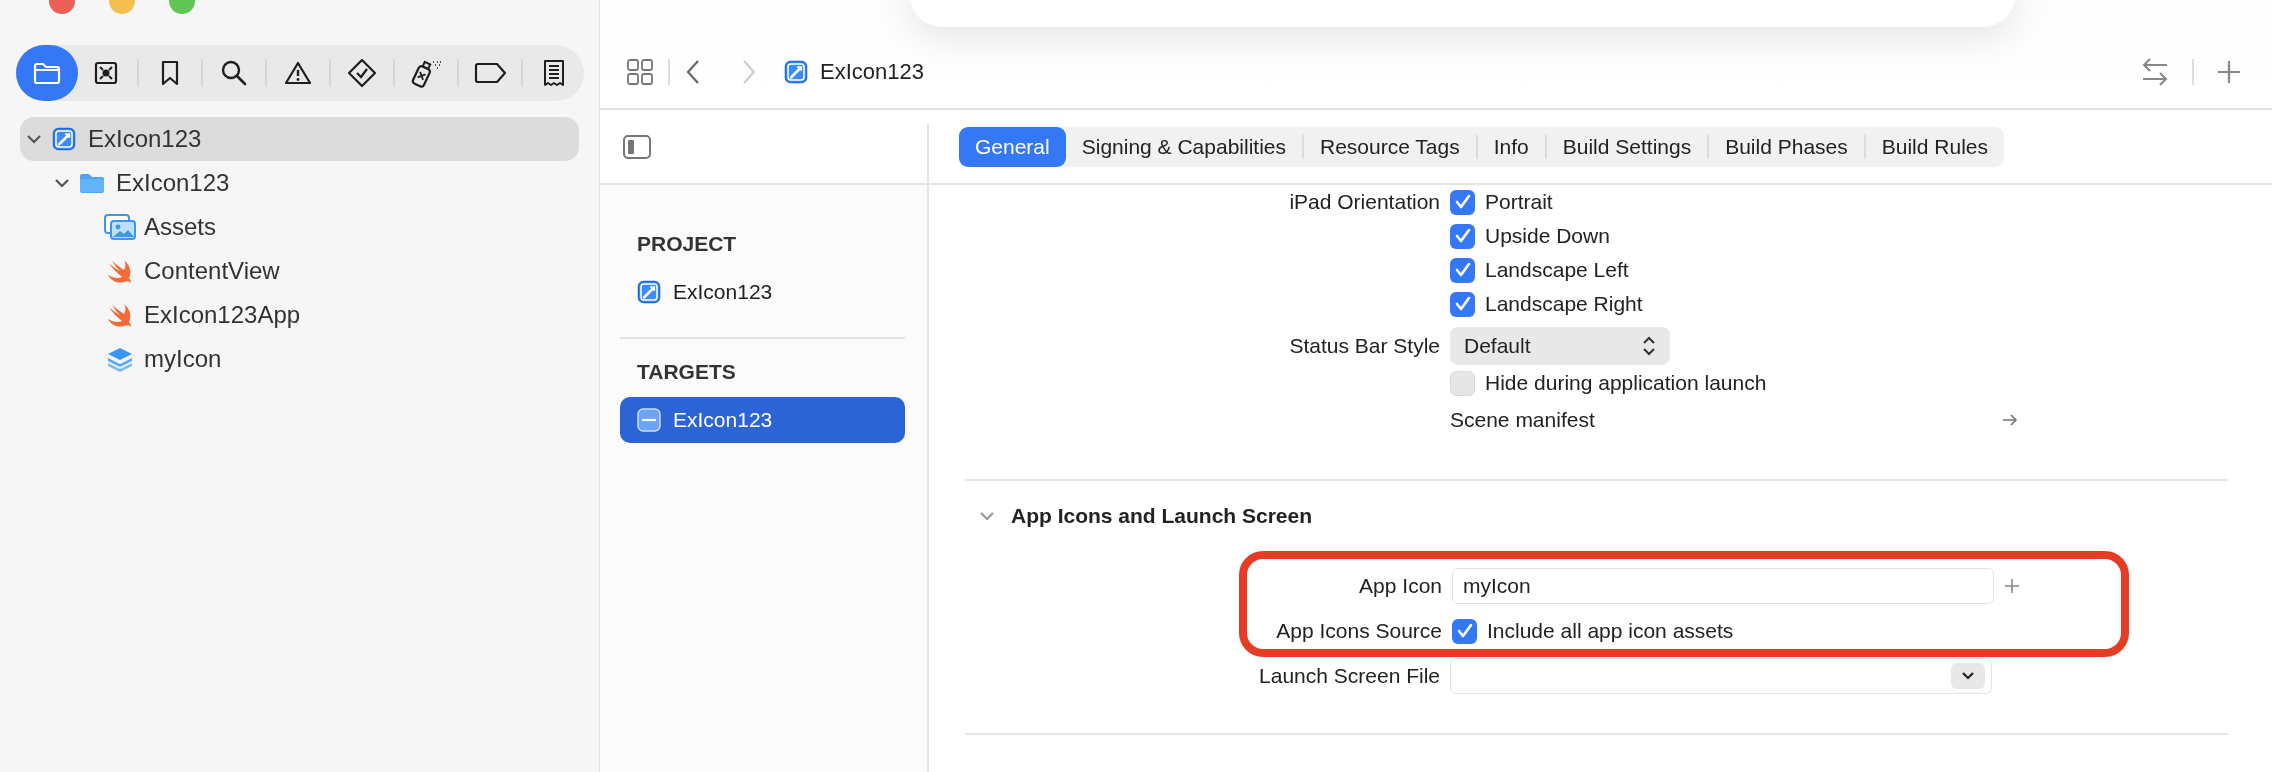 Image resolution: width=2272 pixels, height=772 pixels. I want to click on chevron-icon, so click(1968, 676).